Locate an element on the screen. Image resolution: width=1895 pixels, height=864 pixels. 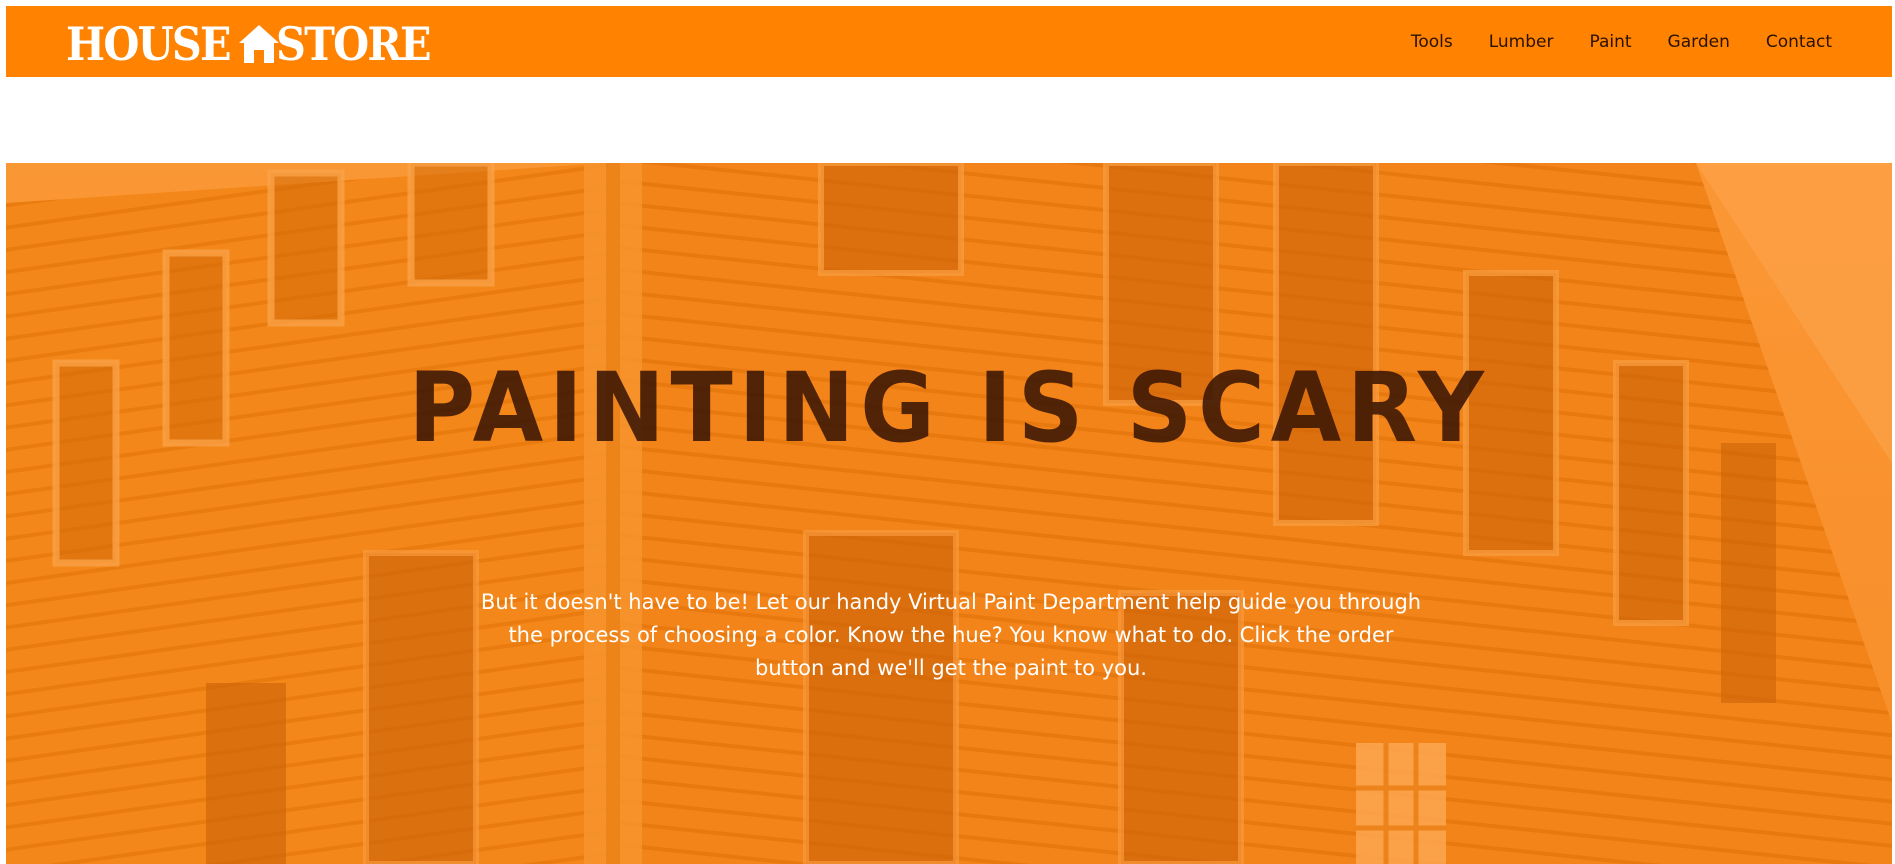
nav-link-tools: Tools is located at coordinates (1432, 42).